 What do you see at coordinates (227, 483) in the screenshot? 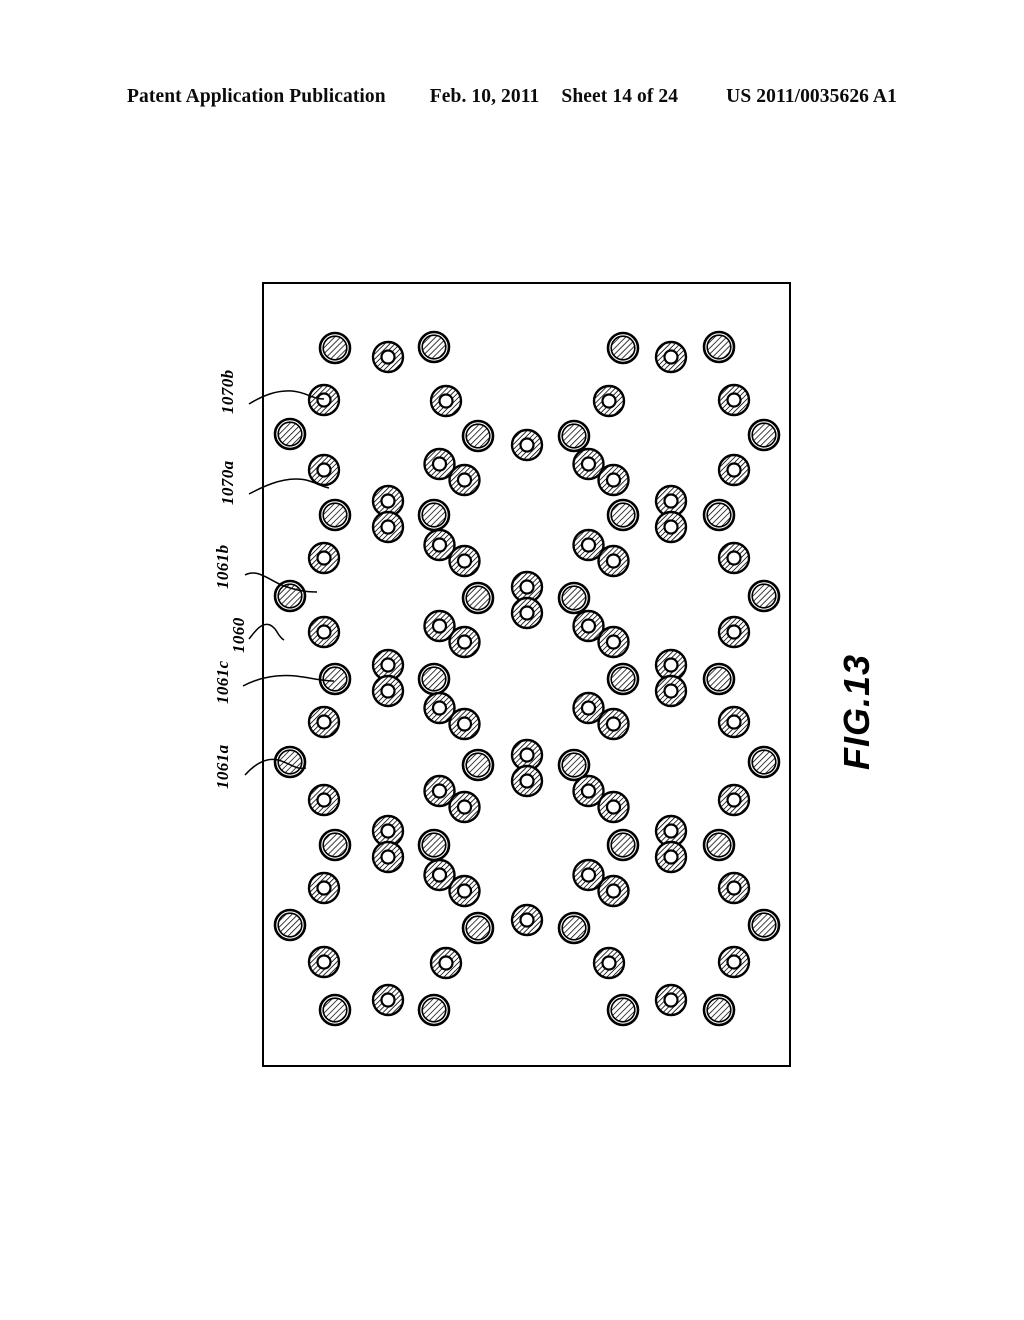
I see `reference-numeral-1070a: 1070a` at bounding box center [227, 483].